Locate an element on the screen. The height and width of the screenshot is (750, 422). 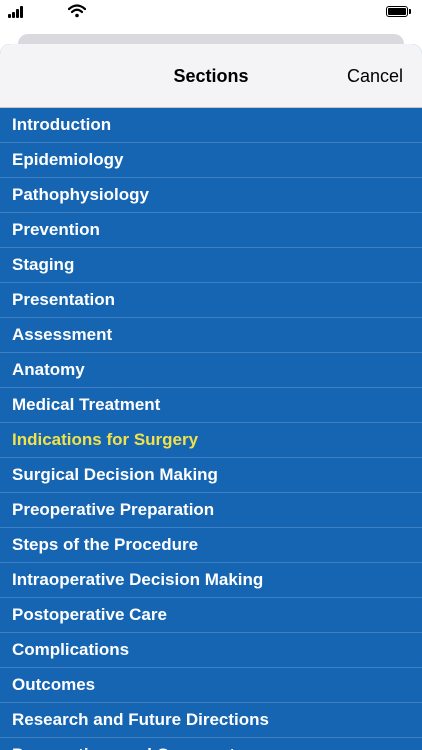
nav-bar: Sections Cancel is located at coordinates (211, 76).